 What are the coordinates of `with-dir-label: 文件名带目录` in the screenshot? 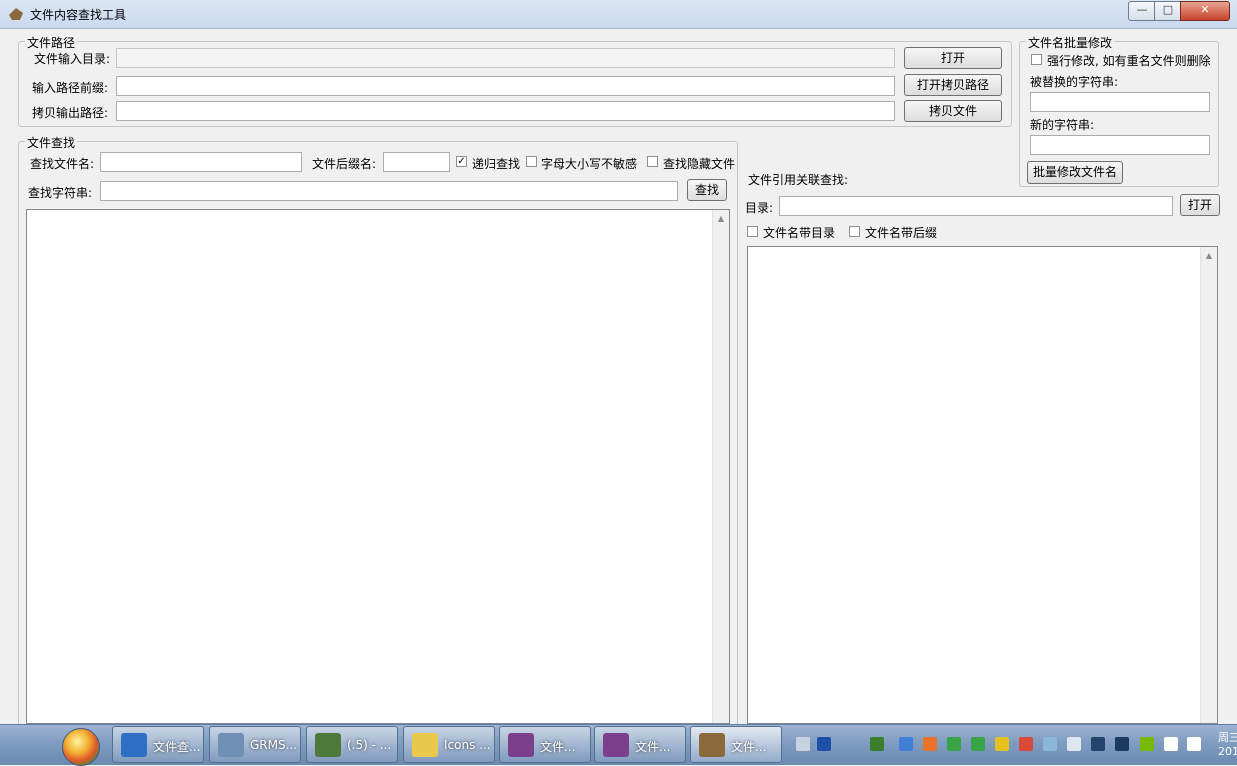 It's located at (799, 233).